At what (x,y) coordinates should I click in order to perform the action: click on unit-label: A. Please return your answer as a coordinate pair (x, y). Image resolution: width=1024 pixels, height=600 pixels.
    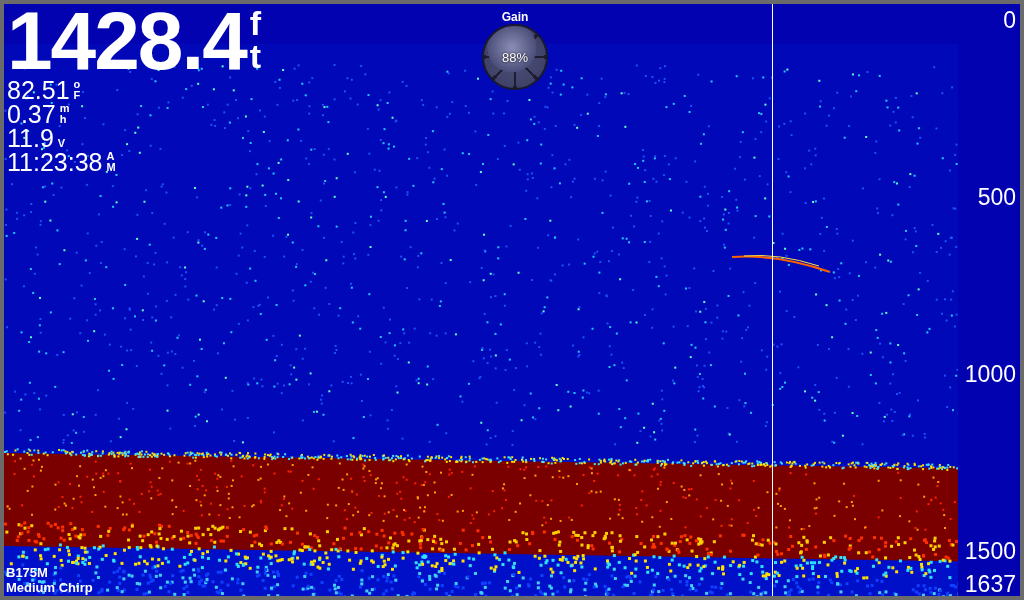
    Looking at the image, I should click on (111, 156).